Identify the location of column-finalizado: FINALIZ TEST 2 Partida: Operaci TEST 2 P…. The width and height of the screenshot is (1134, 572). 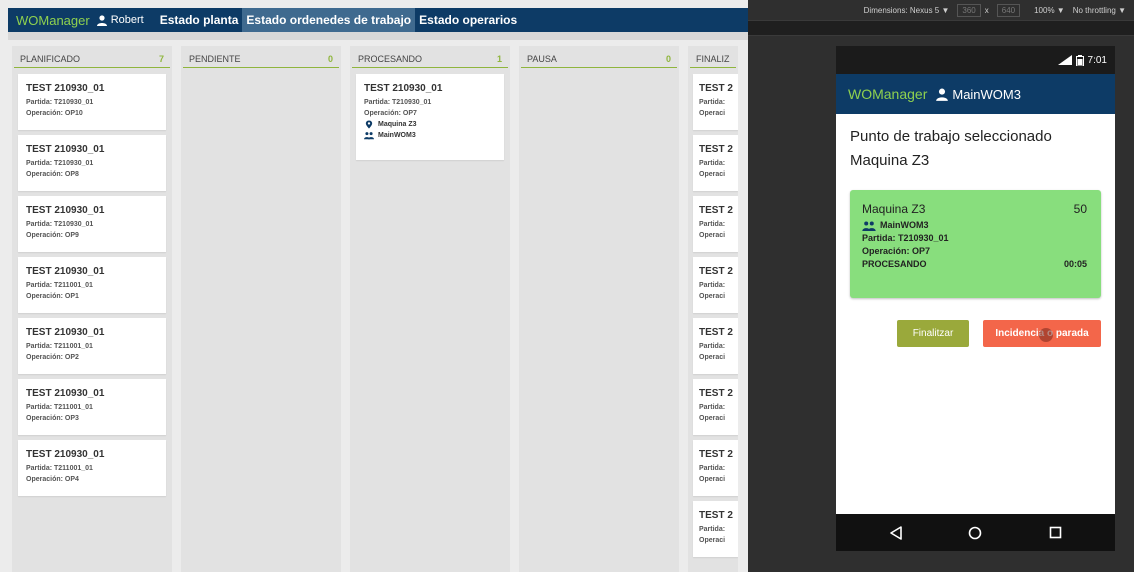
(713, 309).